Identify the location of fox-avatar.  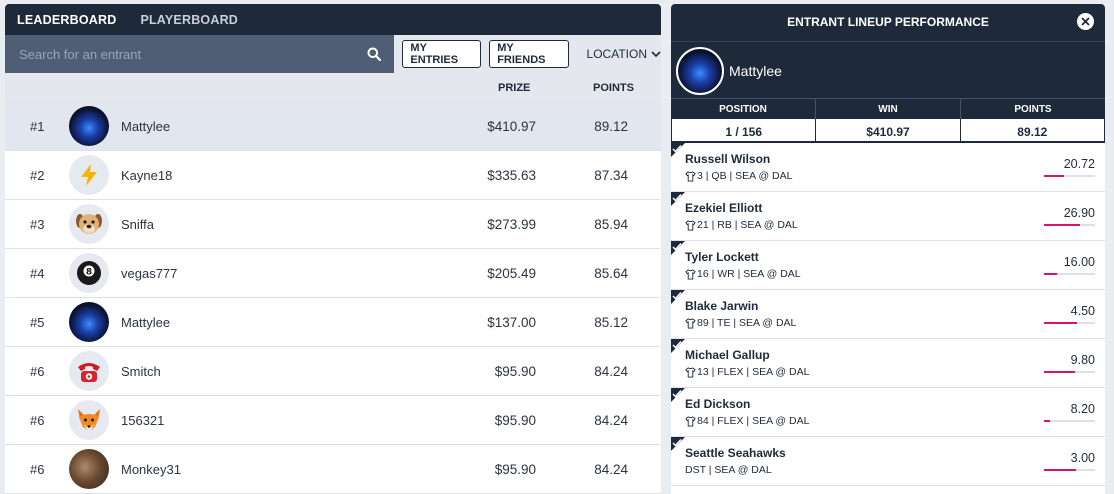
(89, 420).